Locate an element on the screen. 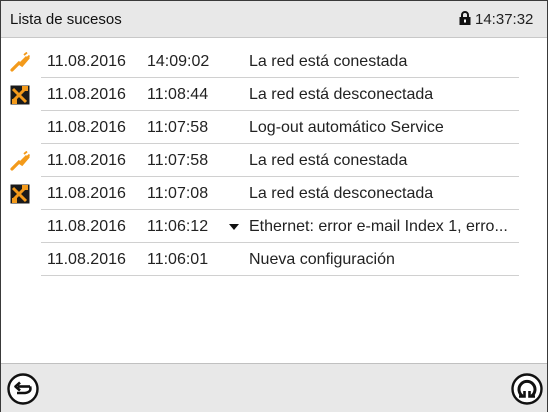 This screenshot has height=412, width=548. row-divider is located at coordinates (280, 275).